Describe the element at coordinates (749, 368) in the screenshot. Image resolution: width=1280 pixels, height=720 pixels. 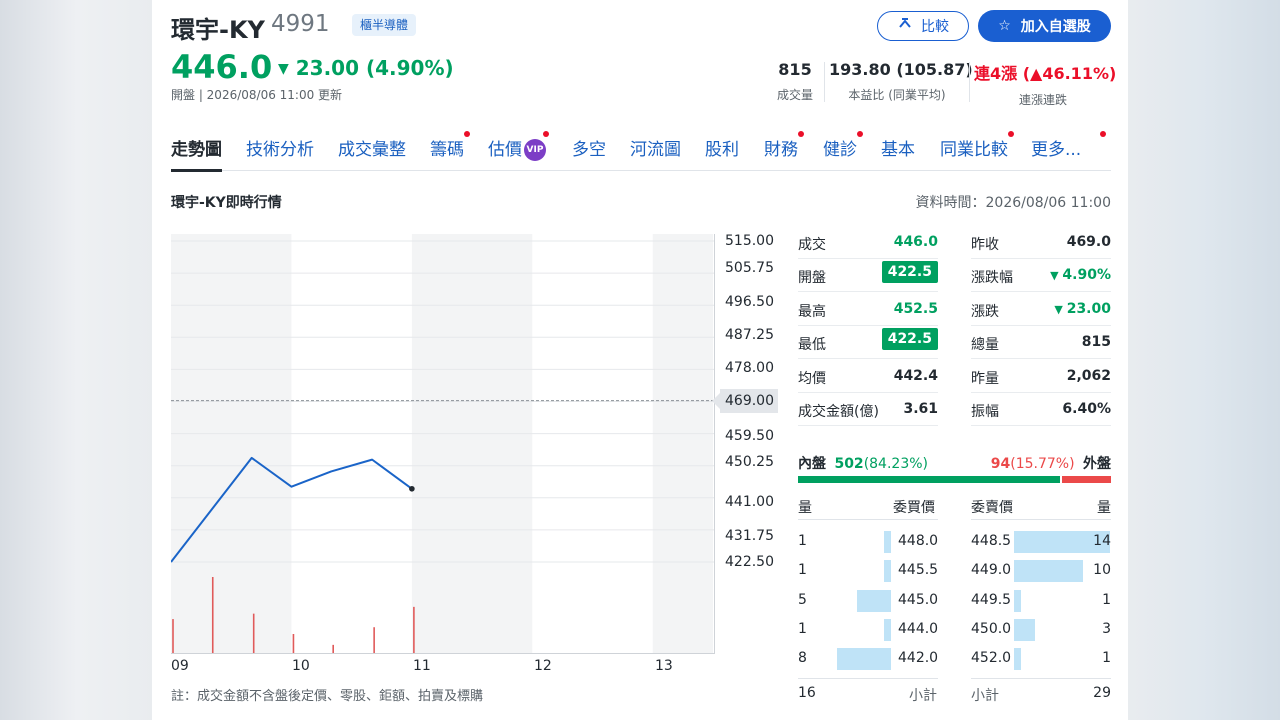
I see `y-tick-label: 478.00` at that location.